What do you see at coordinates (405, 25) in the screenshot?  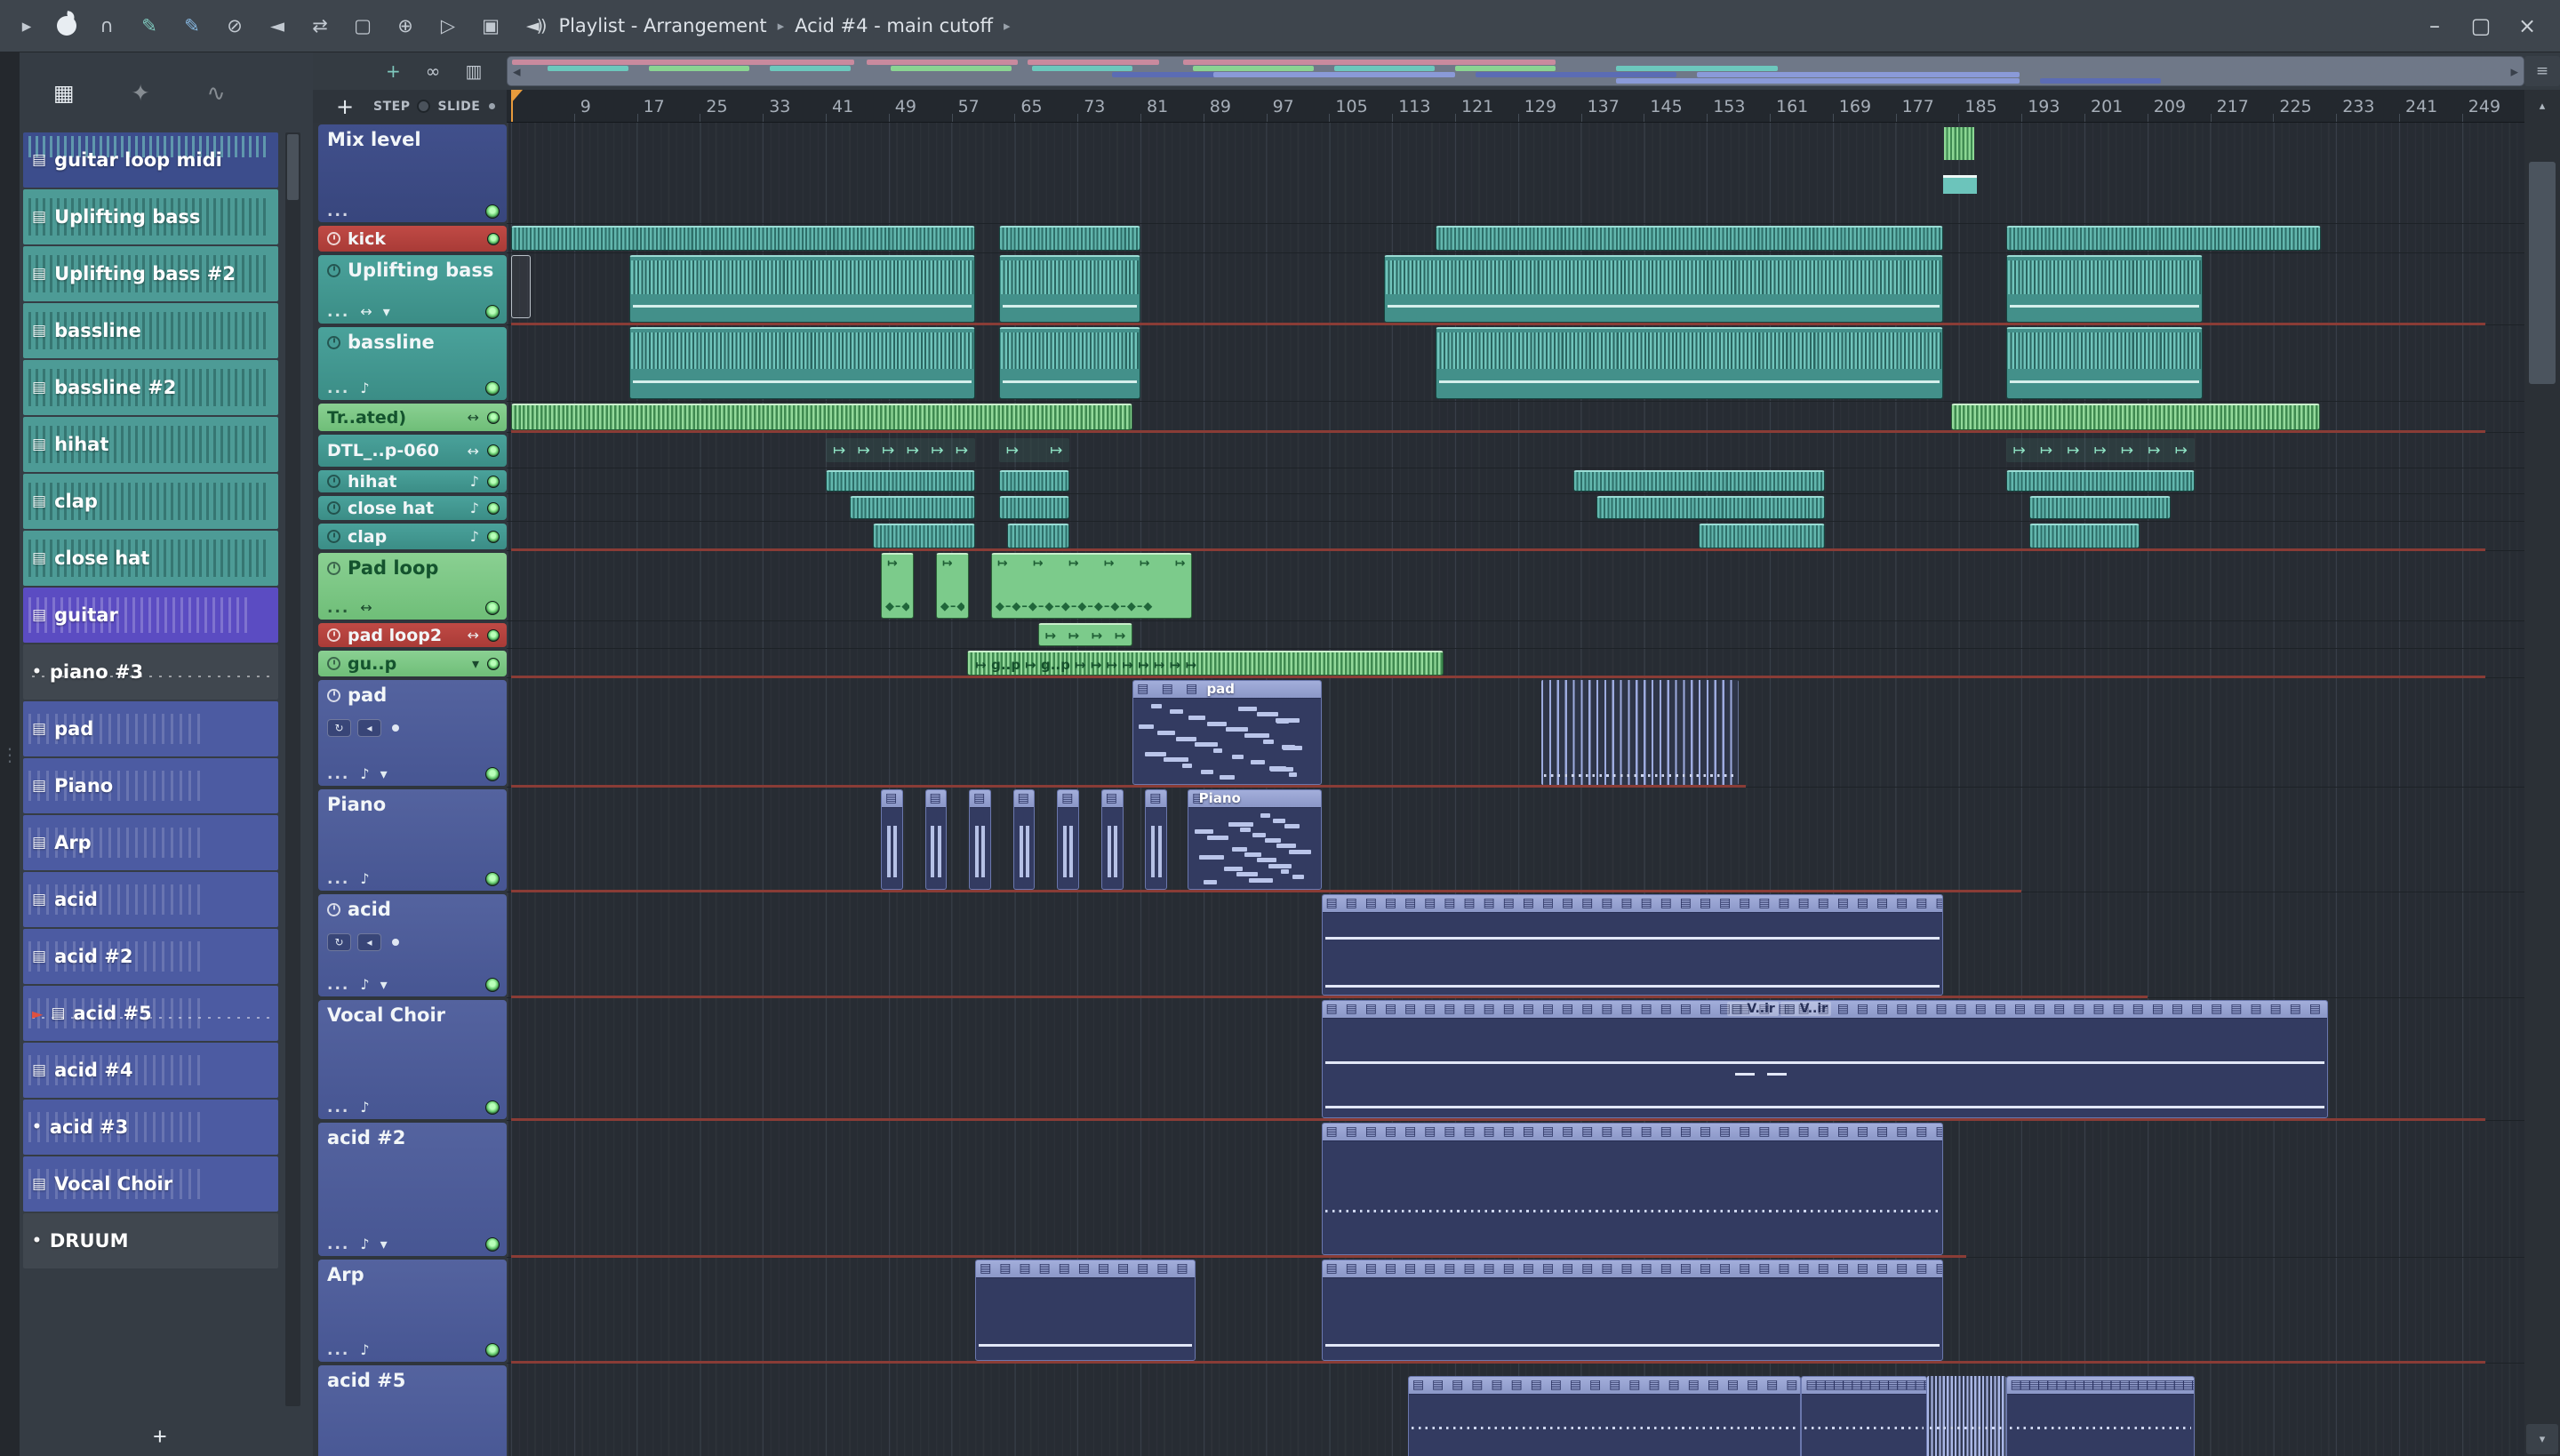 I see `zoom-tool-icon: ⊕` at bounding box center [405, 25].